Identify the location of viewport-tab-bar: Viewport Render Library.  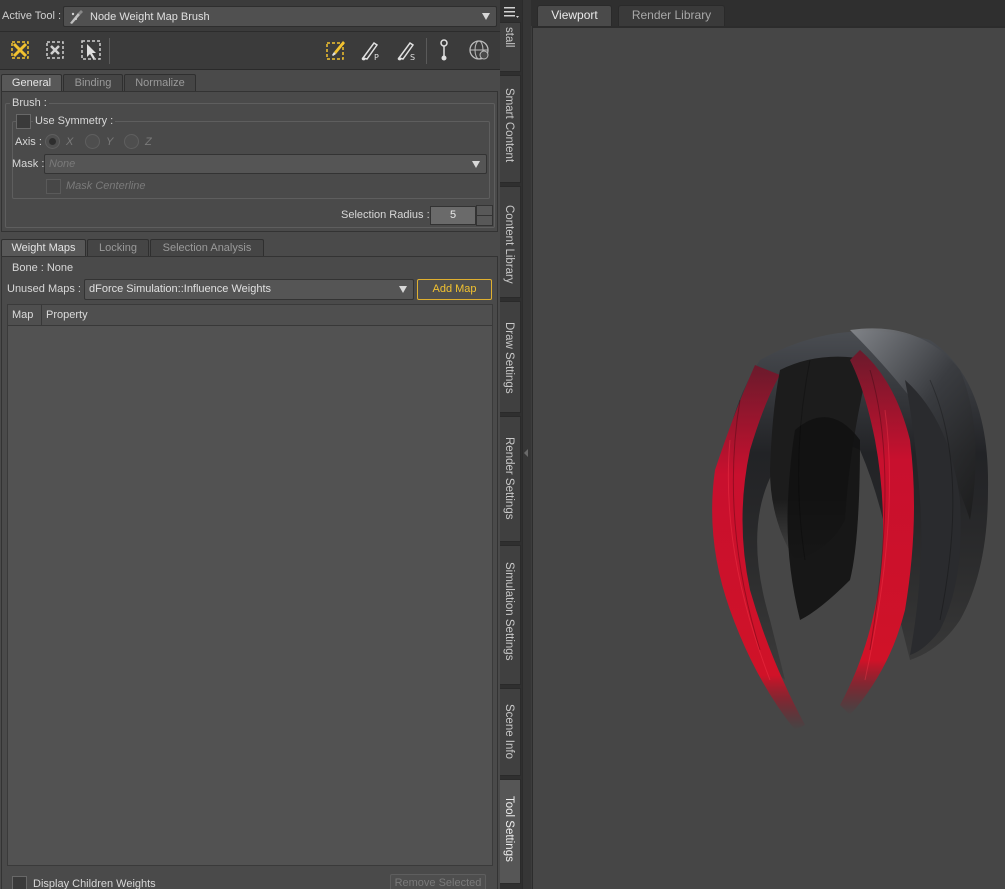
(768, 13).